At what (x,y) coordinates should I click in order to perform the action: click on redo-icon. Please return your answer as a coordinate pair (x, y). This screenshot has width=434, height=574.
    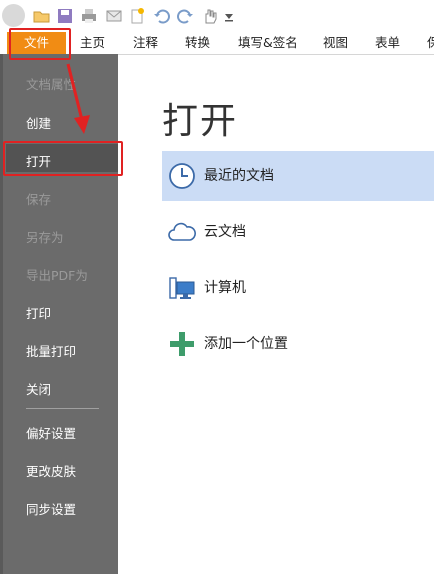
    Looking at the image, I should click on (185, 16).